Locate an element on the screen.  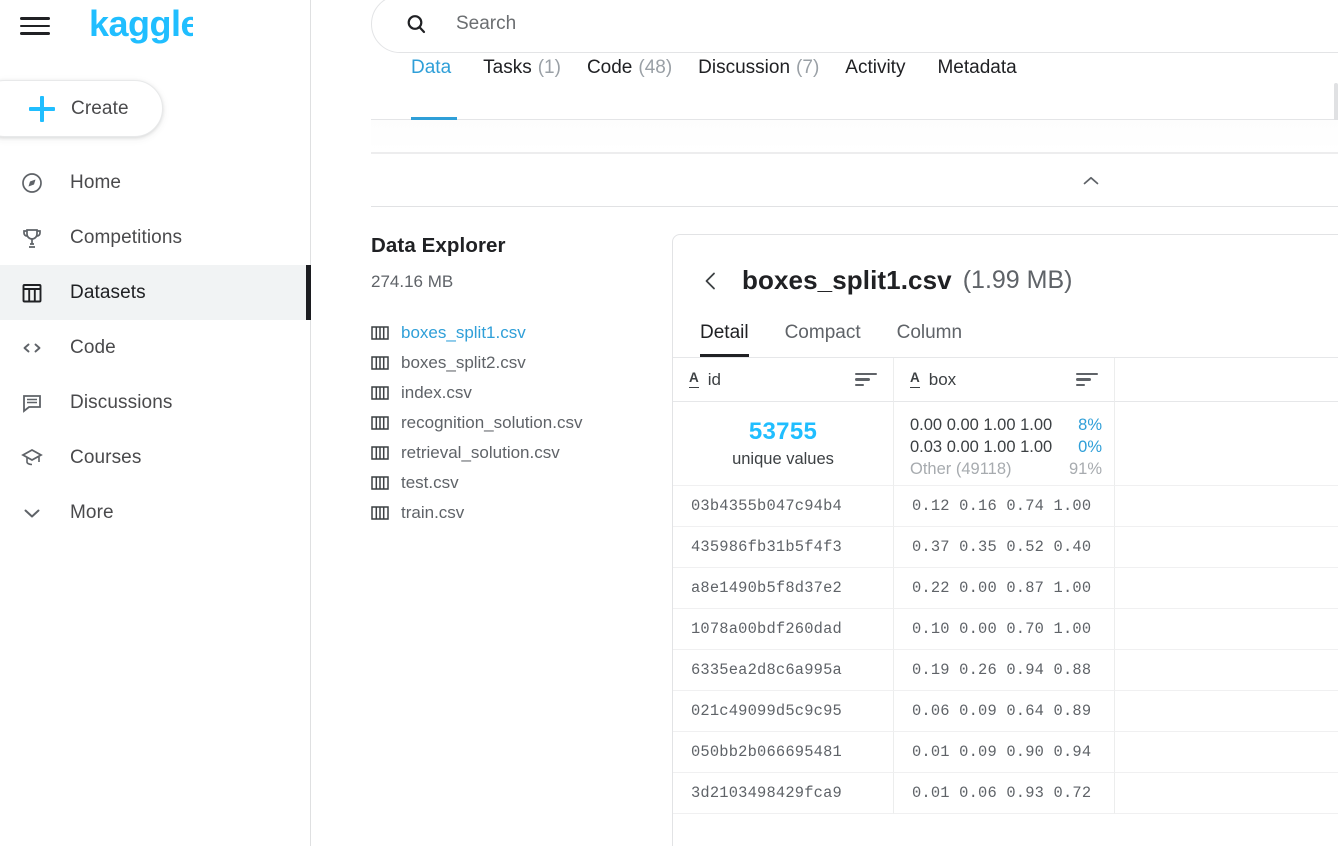
view-tab-detail: Detail is located at coordinates (732, 339).